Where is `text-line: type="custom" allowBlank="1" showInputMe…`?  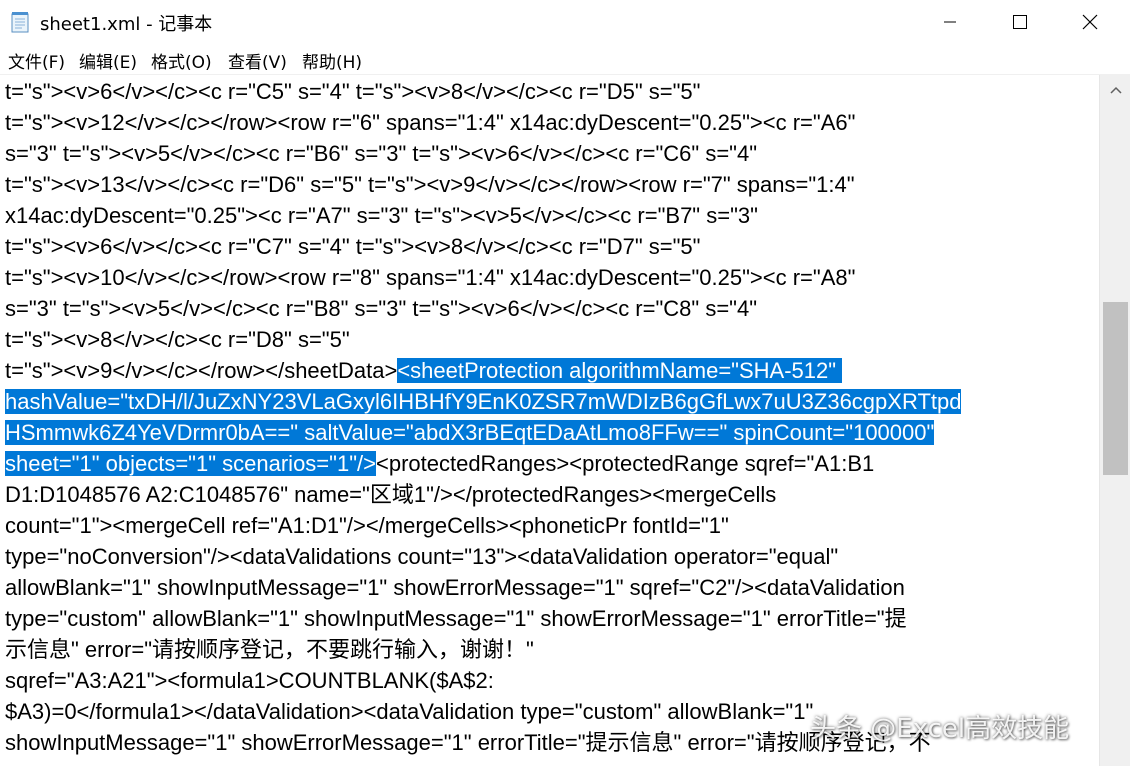 text-line: type="custom" allowBlank="1" showInputMe… is located at coordinates (456, 618).